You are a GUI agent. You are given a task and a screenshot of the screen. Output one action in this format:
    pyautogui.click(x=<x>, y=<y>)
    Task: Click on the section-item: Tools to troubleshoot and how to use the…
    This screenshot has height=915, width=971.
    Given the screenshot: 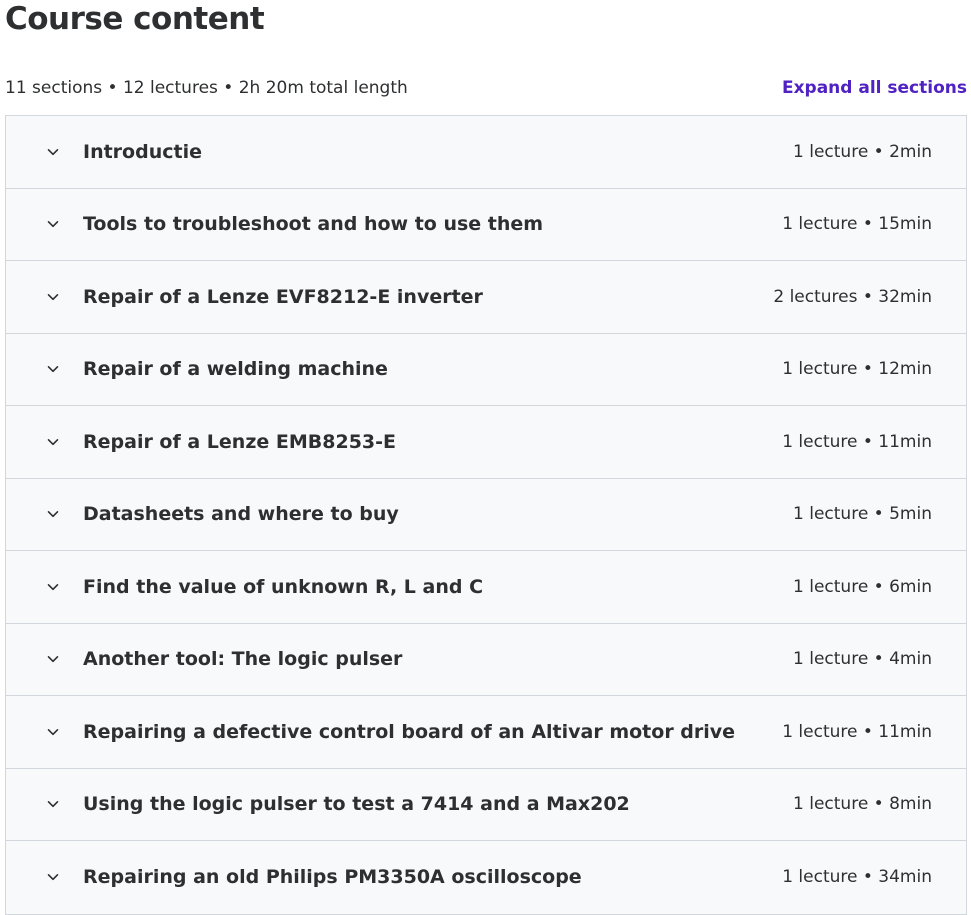 What is the action you would take?
    pyautogui.click(x=486, y=224)
    